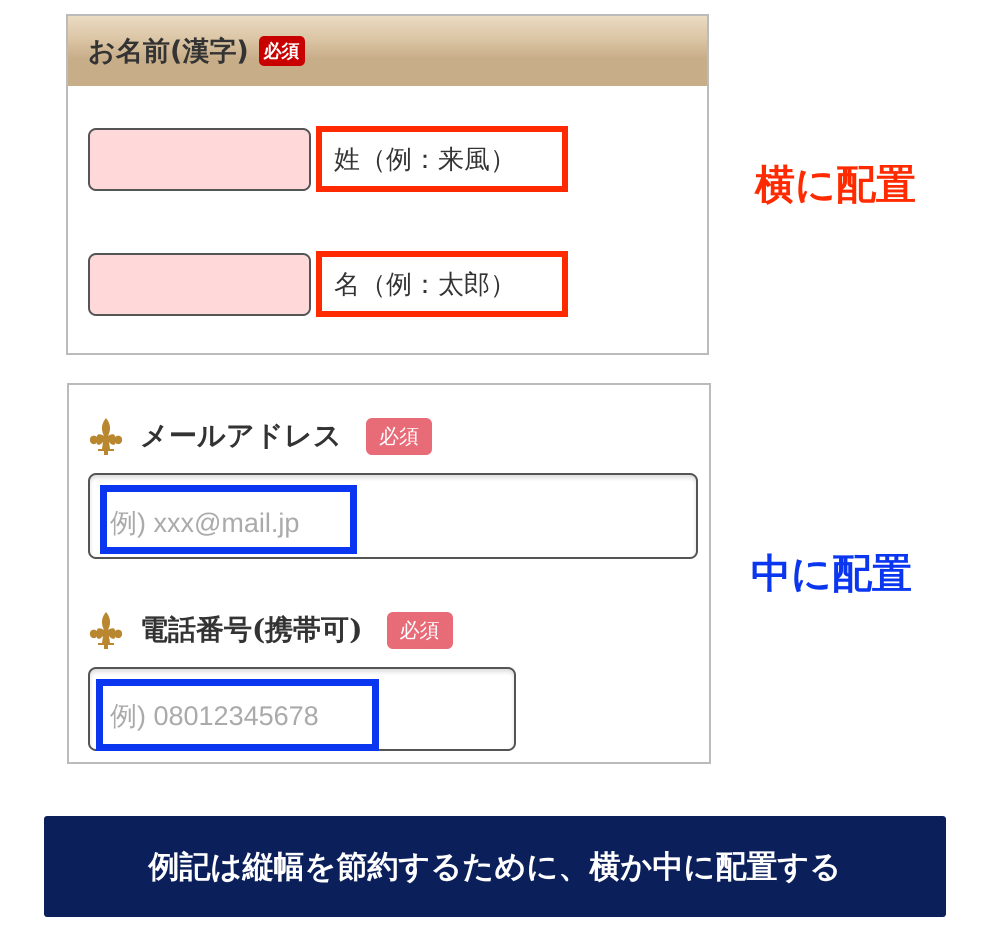  I want to click on annotation-text: 中に配置, so click(831, 574).